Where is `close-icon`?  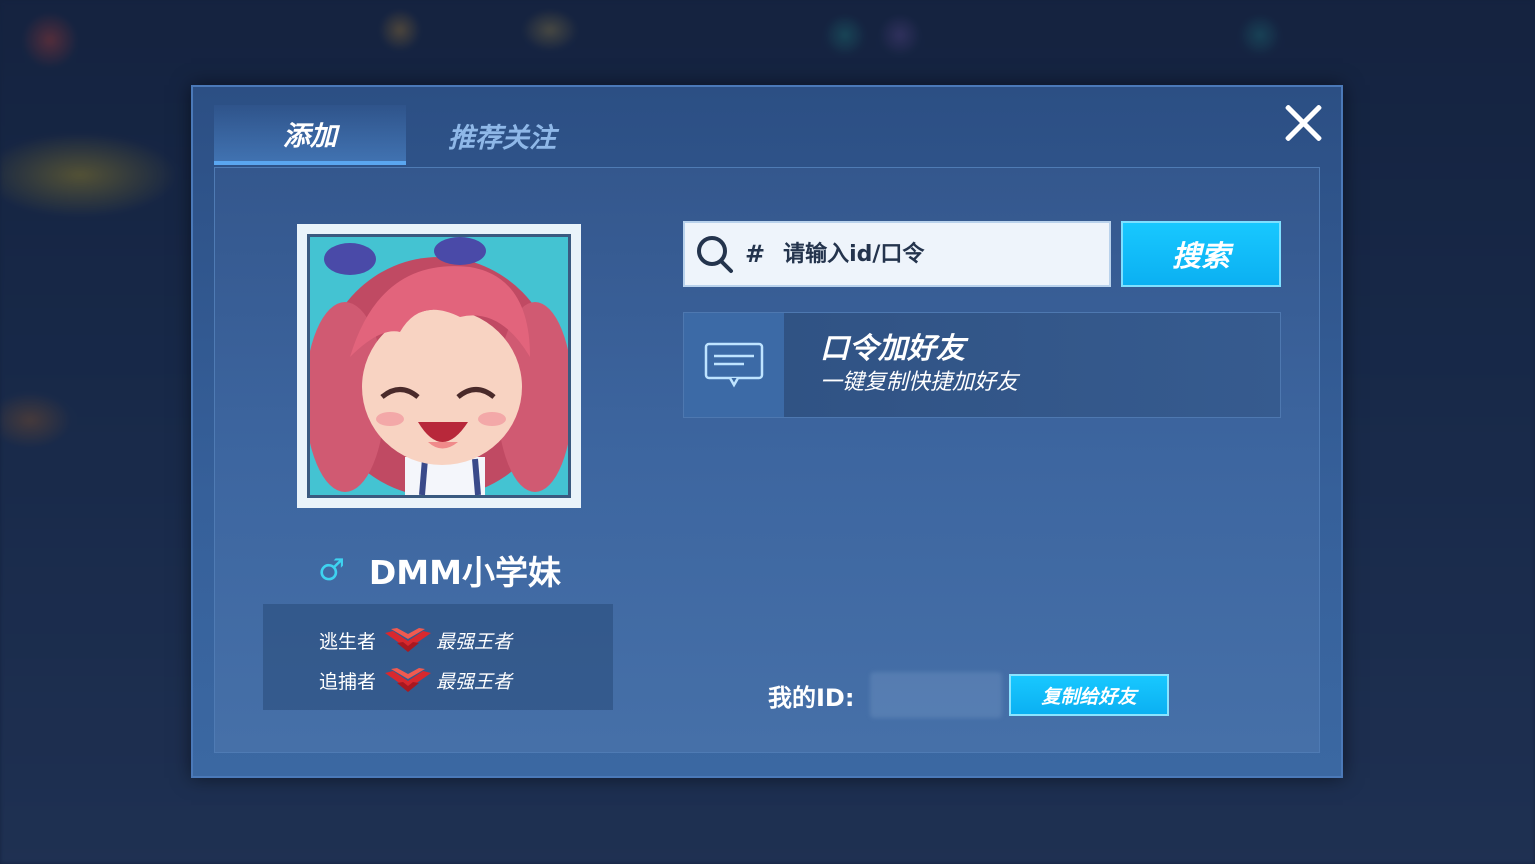 close-icon is located at coordinates (1303, 123).